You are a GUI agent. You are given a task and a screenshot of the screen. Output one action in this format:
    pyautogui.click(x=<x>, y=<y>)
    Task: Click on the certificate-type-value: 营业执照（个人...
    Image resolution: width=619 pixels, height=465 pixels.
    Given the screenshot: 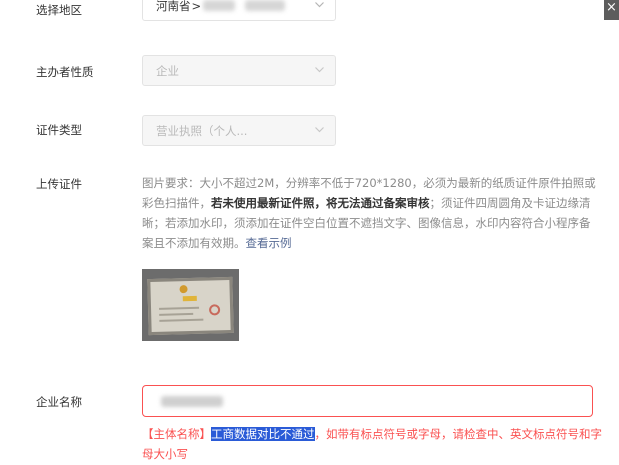 What is the action you would take?
    pyautogui.click(x=202, y=130)
    